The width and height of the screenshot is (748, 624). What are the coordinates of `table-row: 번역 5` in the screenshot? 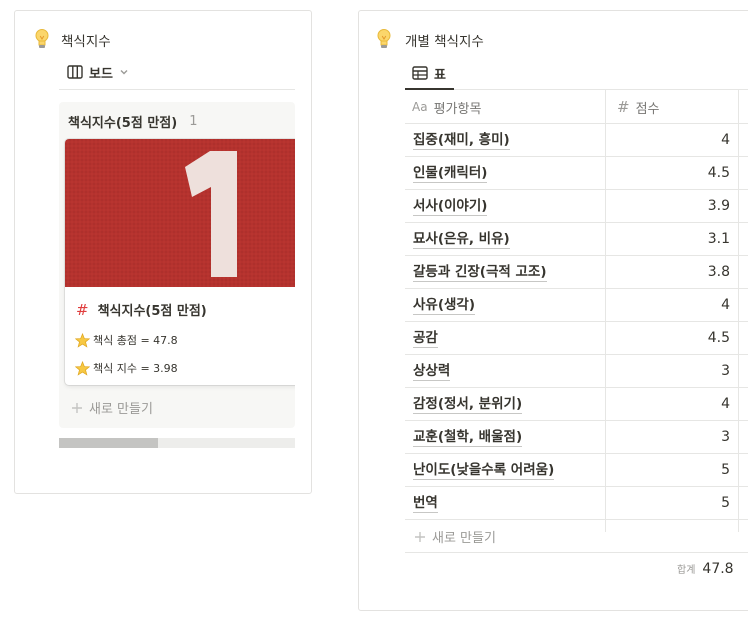 It's located at (576, 503).